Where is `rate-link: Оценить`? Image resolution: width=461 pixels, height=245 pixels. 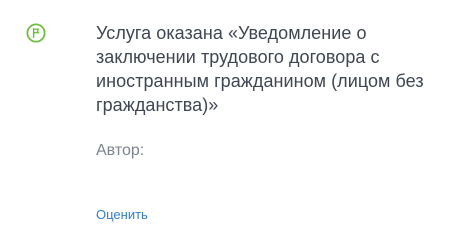 rate-link: Оценить is located at coordinates (122, 215).